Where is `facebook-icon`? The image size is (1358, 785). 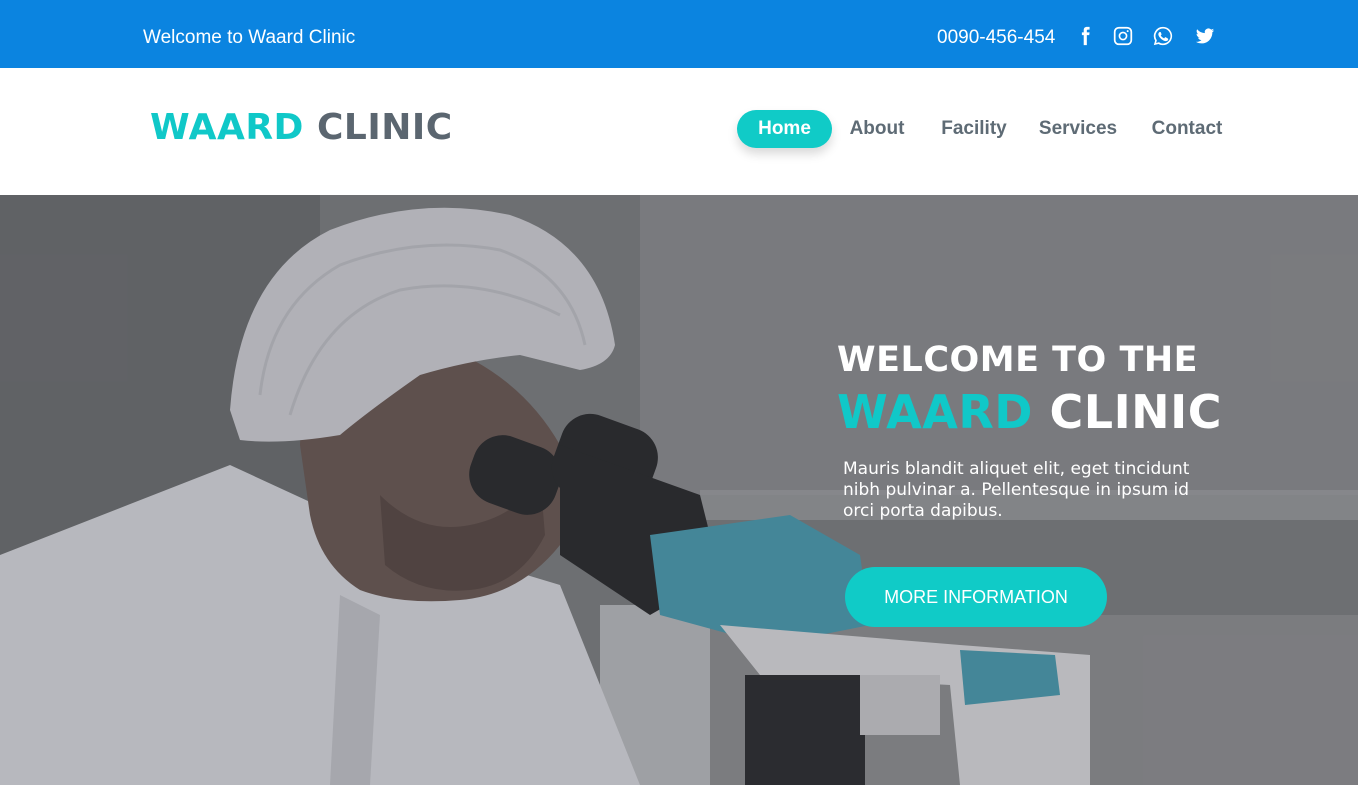 facebook-icon is located at coordinates (1085, 36).